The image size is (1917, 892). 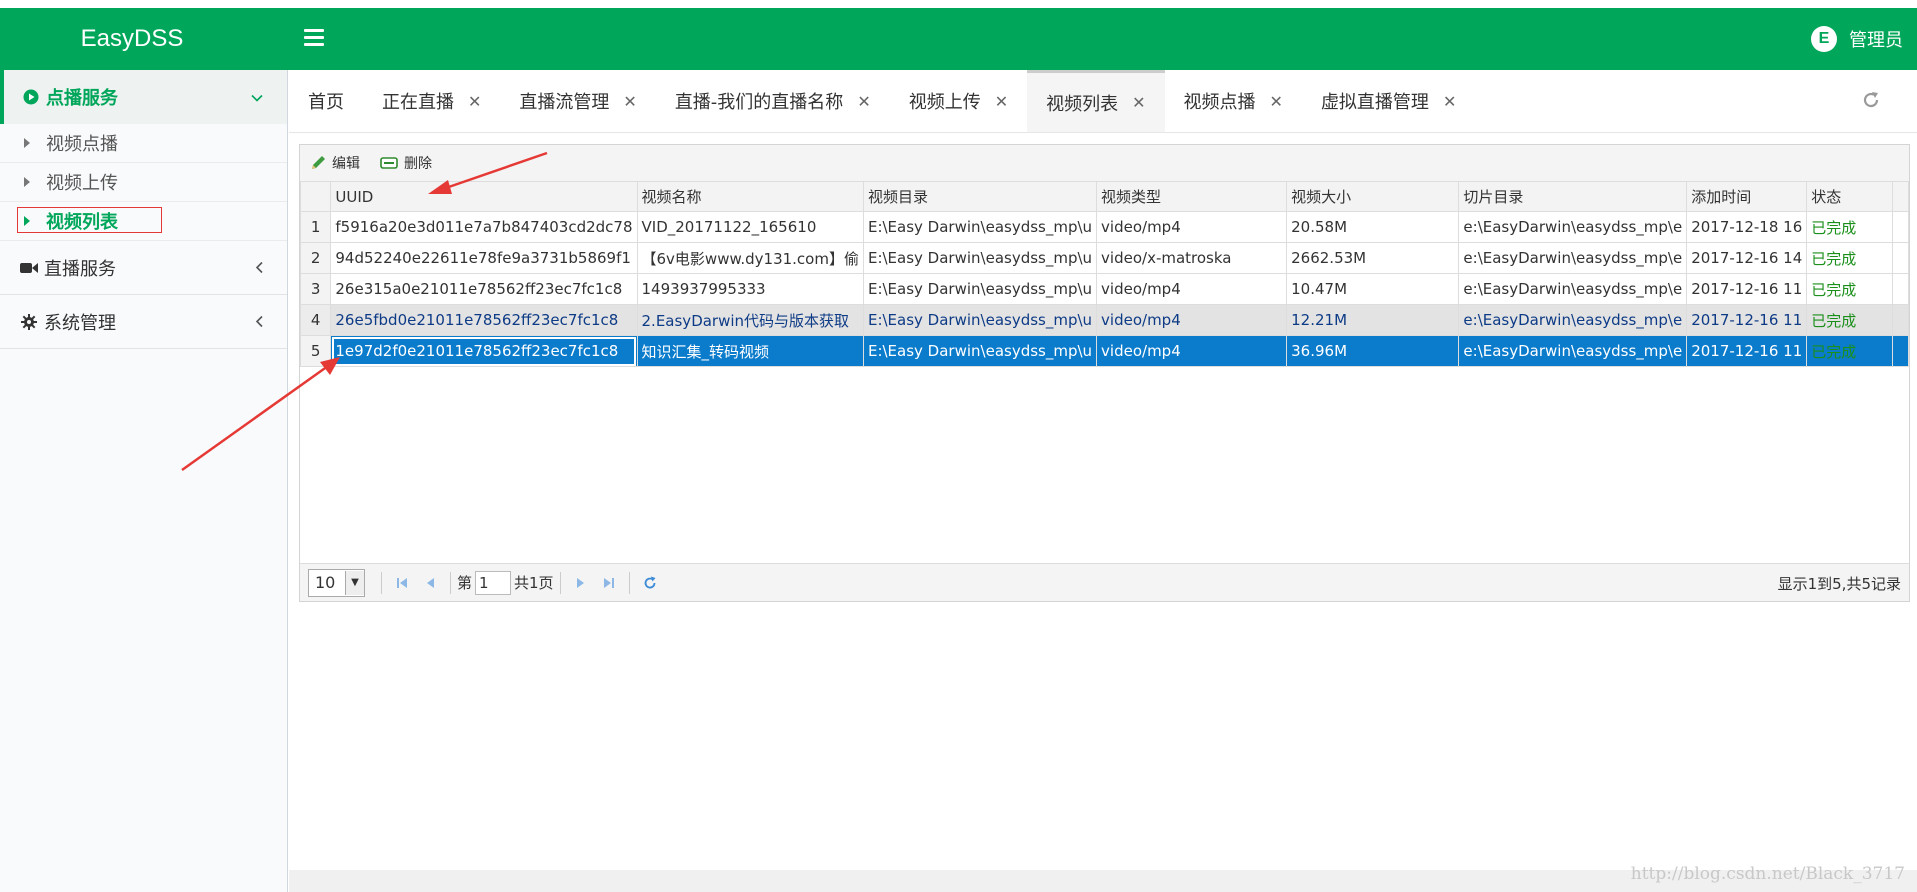 What do you see at coordinates (1192, 258) in the screenshot?
I see `cell-type: video/x-matroska` at bounding box center [1192, 258].